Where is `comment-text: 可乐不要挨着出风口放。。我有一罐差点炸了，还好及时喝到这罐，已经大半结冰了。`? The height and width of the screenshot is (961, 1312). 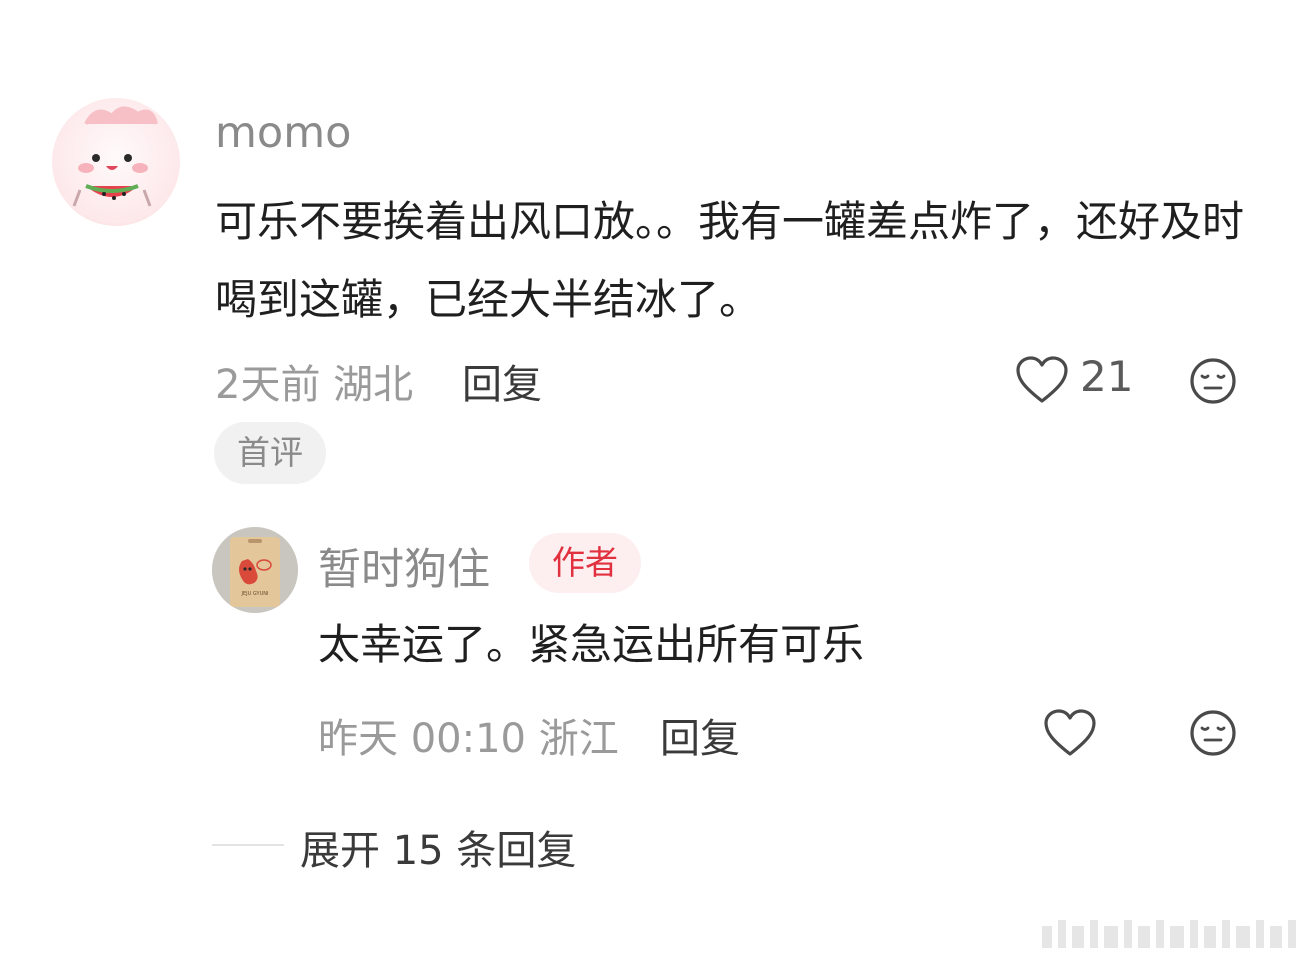
comment-text: 可乐不要挨着出风口放。。我有一罐差点炸了，还好及时喝到这罐，已经大半结冰了。 is located at coordinates (730, 260).